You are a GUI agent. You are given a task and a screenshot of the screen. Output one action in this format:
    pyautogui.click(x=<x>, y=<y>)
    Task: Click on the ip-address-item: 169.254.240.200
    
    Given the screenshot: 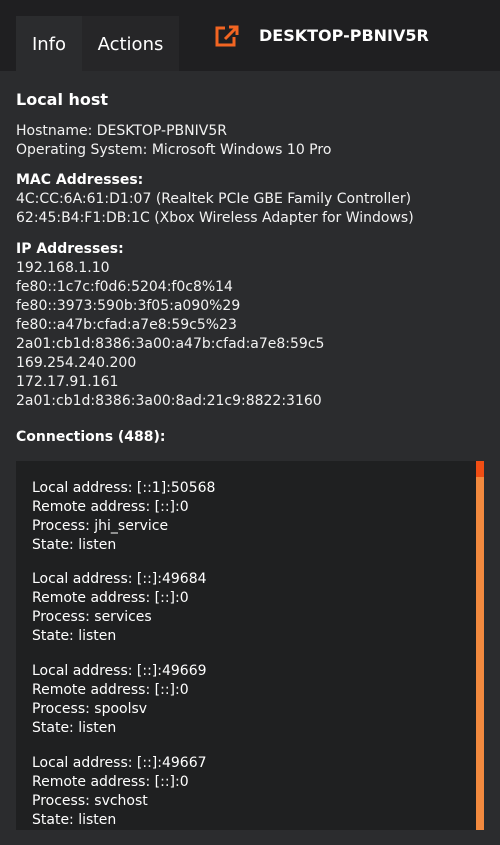 What is the action you would take?
    pyautogui.click(x=76, y=363)
    